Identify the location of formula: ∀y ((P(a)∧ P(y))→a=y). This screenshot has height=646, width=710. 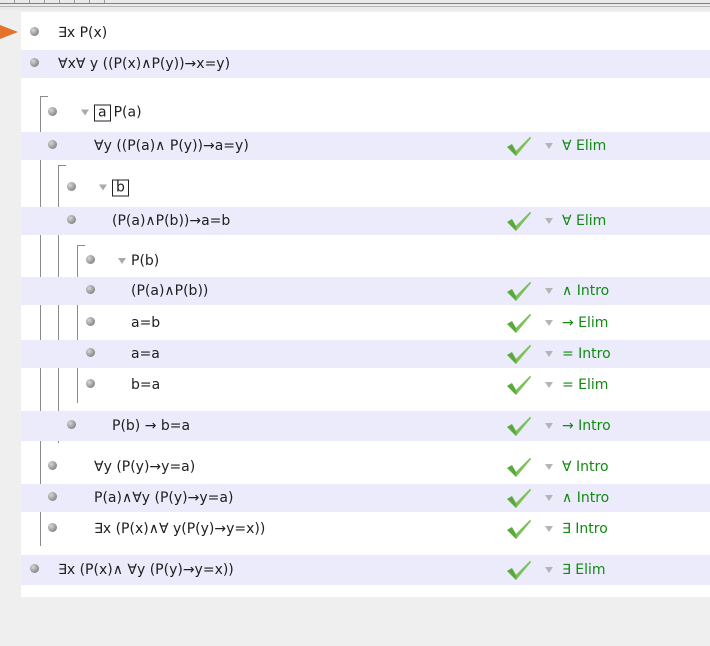
(171, 146).